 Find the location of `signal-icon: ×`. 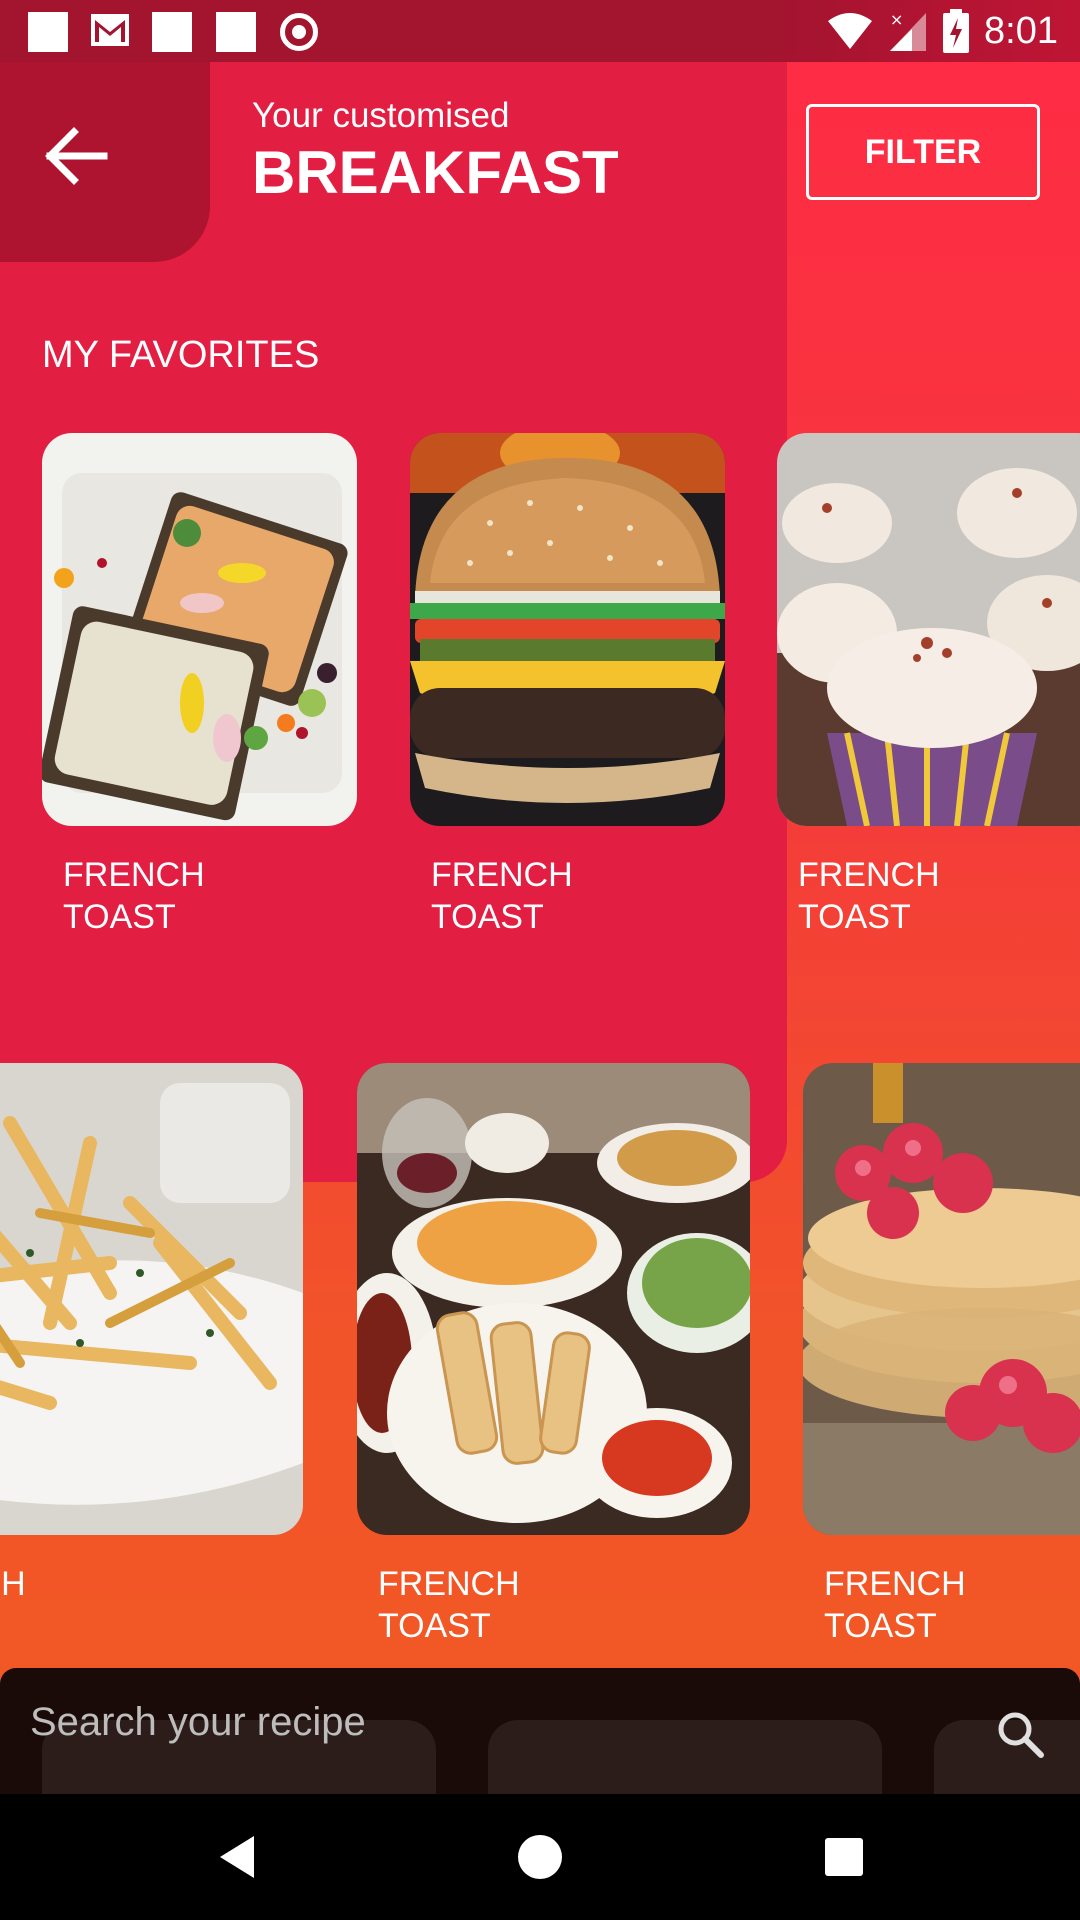

signal-icon: × is located at coordinates (908, 30).